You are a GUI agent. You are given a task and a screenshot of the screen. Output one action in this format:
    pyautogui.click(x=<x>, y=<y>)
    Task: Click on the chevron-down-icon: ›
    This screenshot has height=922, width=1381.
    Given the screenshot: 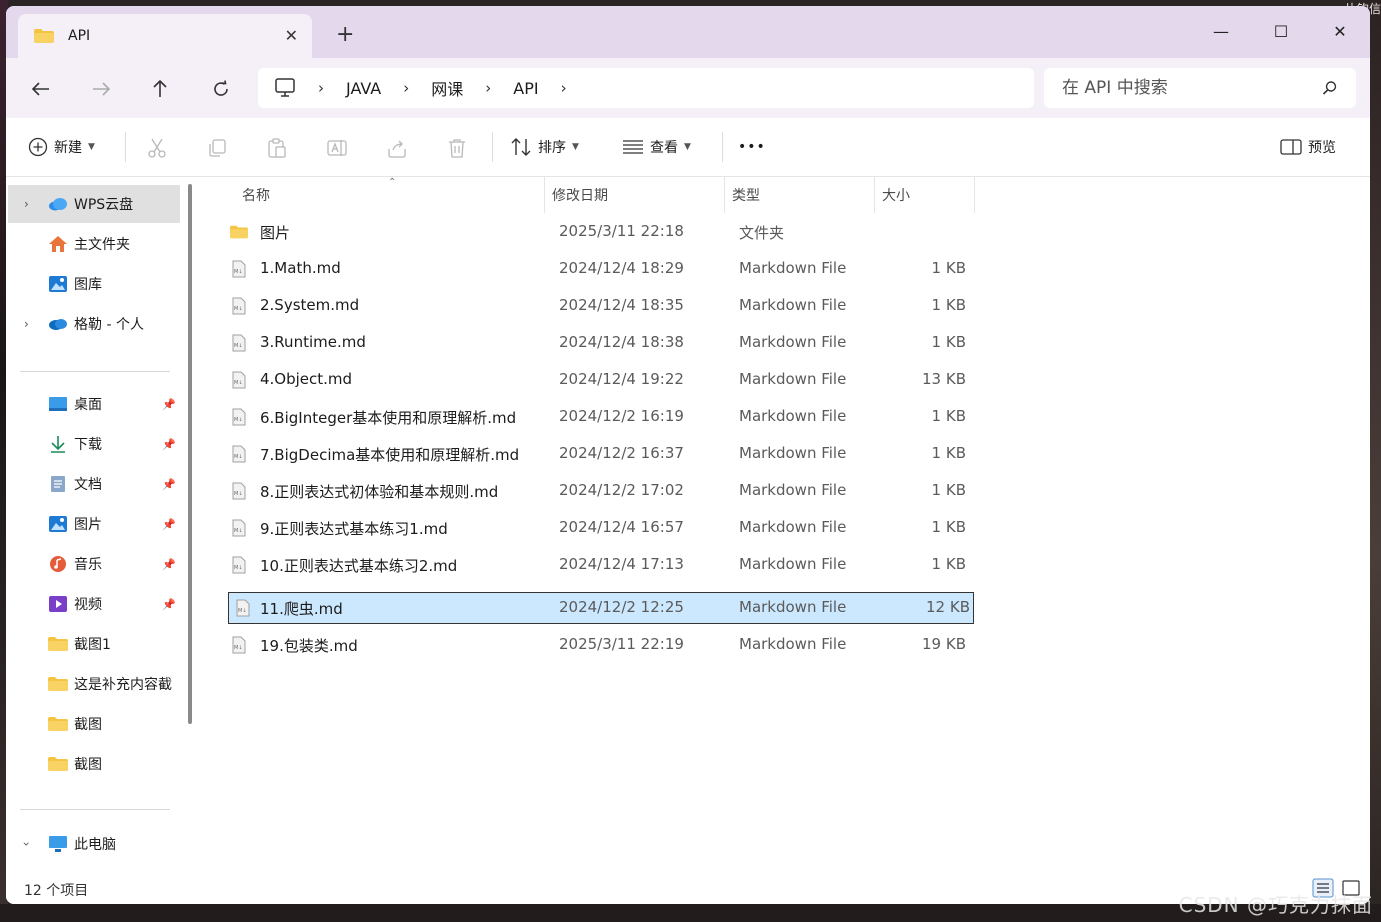 What is the action you would take?
    pyautogui.click(x=26, y=844)
    